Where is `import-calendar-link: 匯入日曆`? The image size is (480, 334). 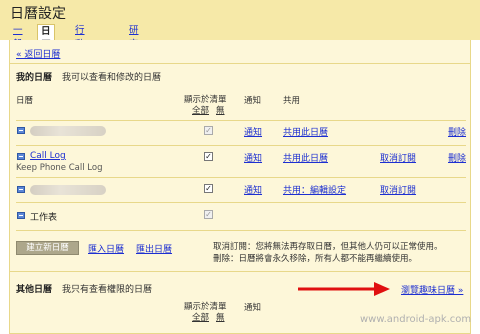 import-calendar-link: 匯入日曆 is located at coordinates (106, 248).